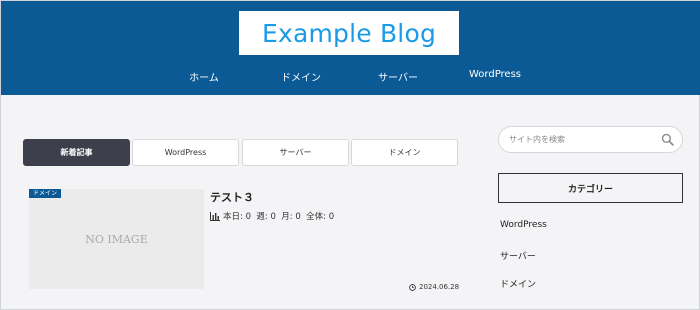  Describe the element at coordinates (204, 76) in the screenshot. I see `nav-item-home: ホーム` at that location.